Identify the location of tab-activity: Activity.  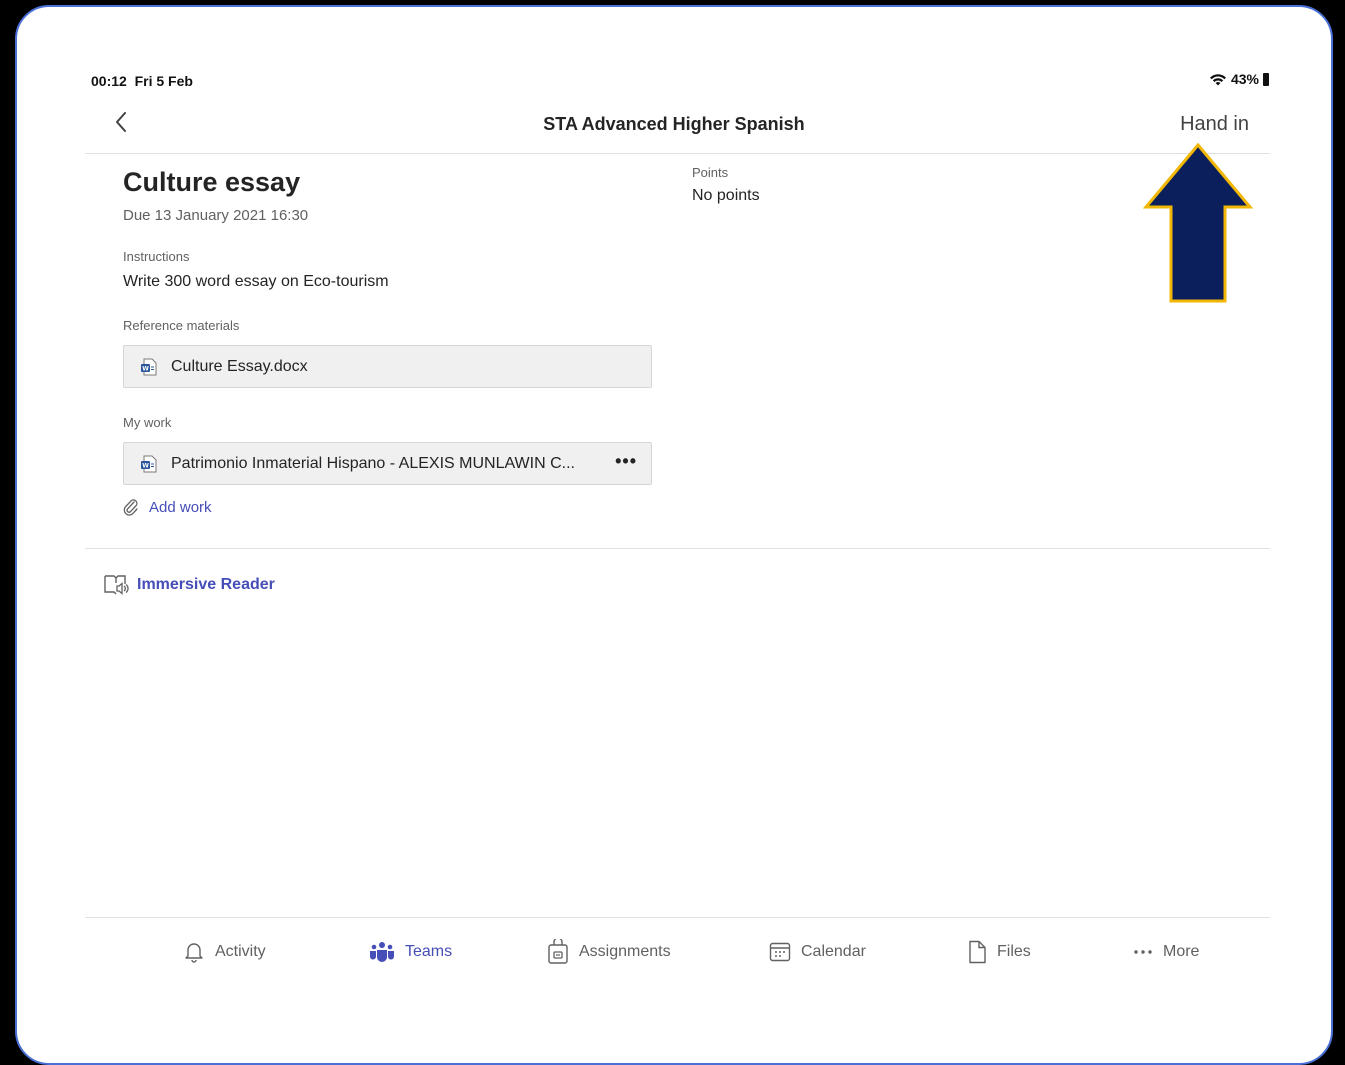
(224, 952).